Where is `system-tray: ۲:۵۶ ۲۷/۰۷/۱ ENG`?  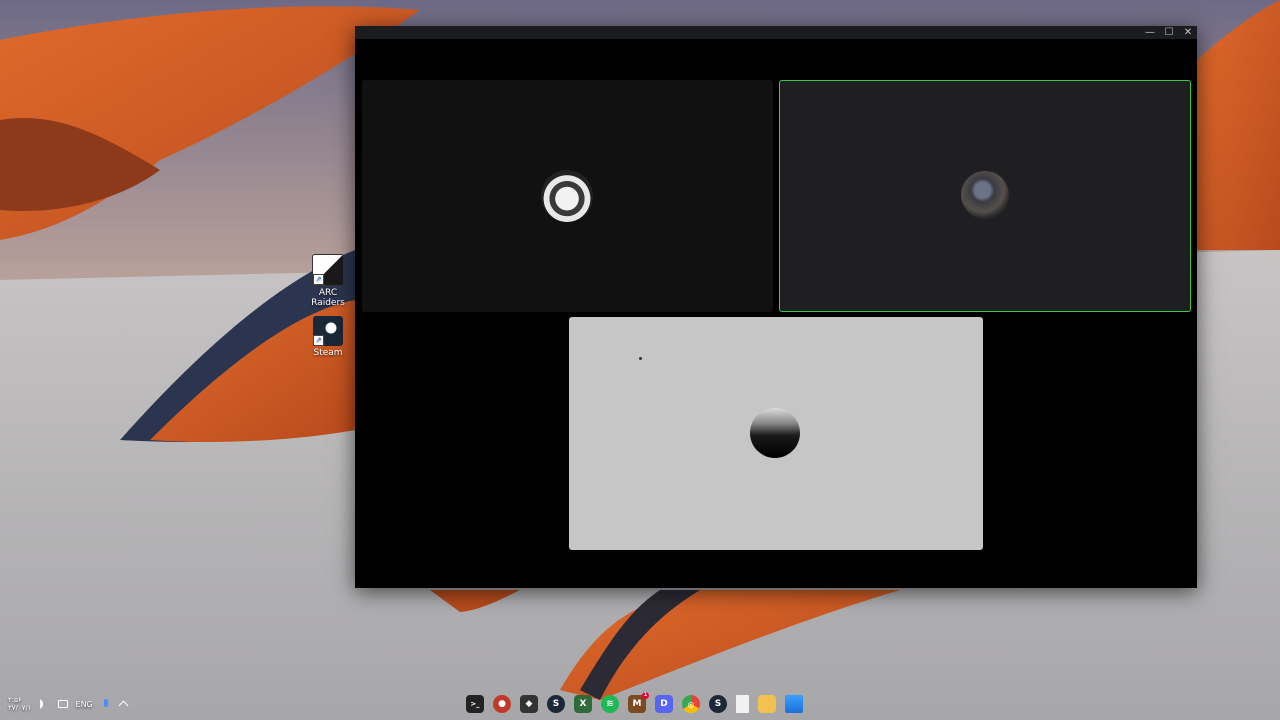
system-tray: ۲:۵۶ ۲۷/۰۷/۱ ENG is located at coordinates (68, 704).